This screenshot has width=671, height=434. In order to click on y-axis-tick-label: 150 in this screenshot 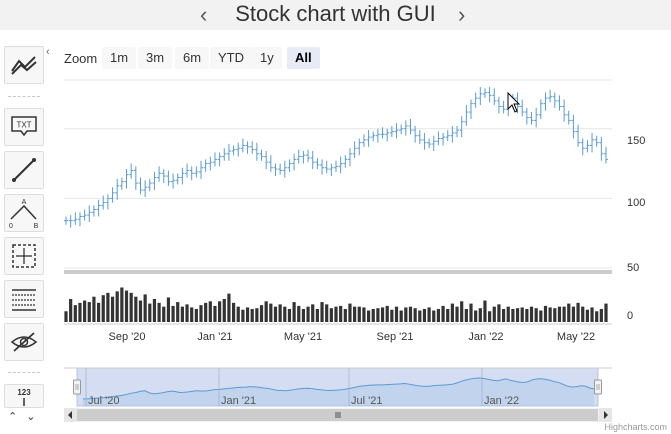, I will do `click(636, 141)`.